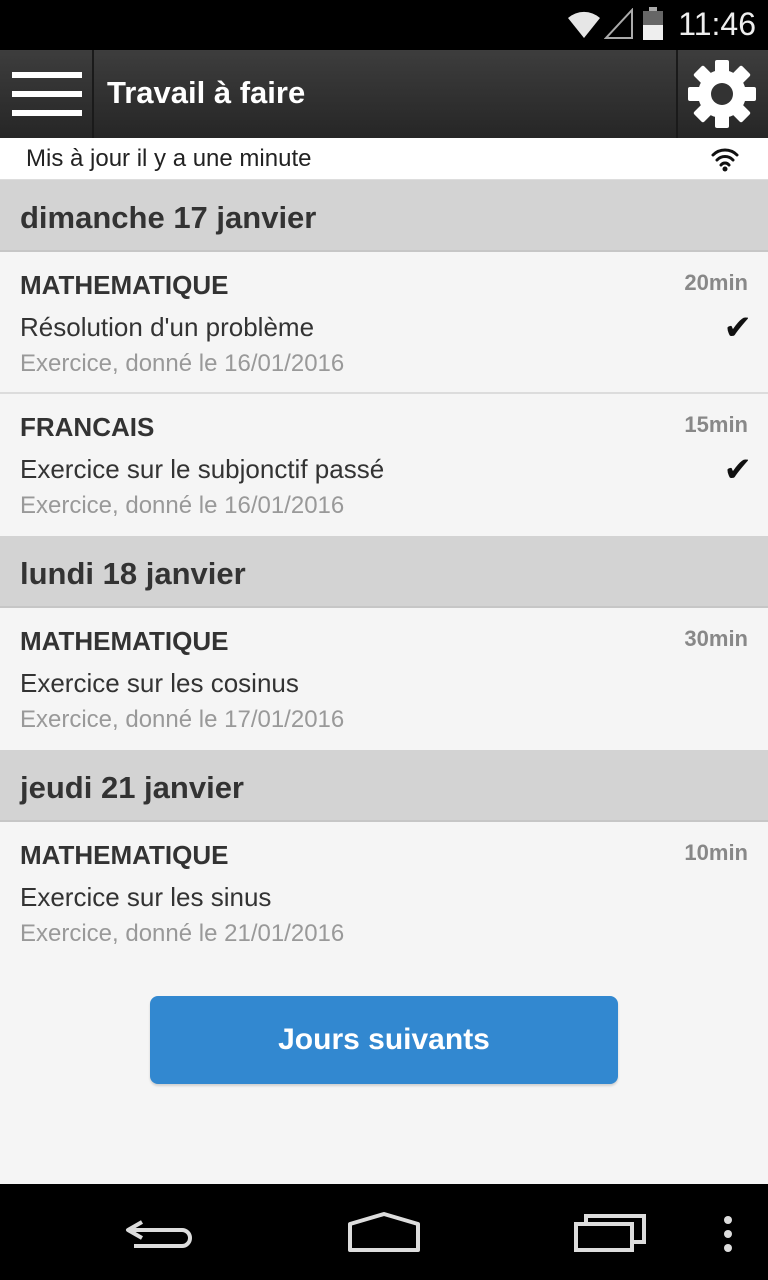  What do you see at coordinates (132, 787) in the screenshot?
I see `day-label: jeudi 21 janvier` at bounding box center [132, 787].